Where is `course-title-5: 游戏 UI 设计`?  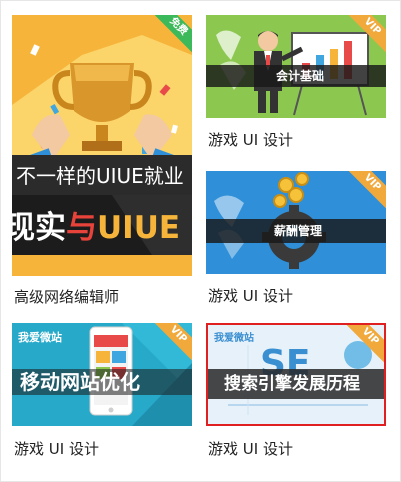 course-title-5: 游戏 UI 设计 is located at coordinates (250, 448).